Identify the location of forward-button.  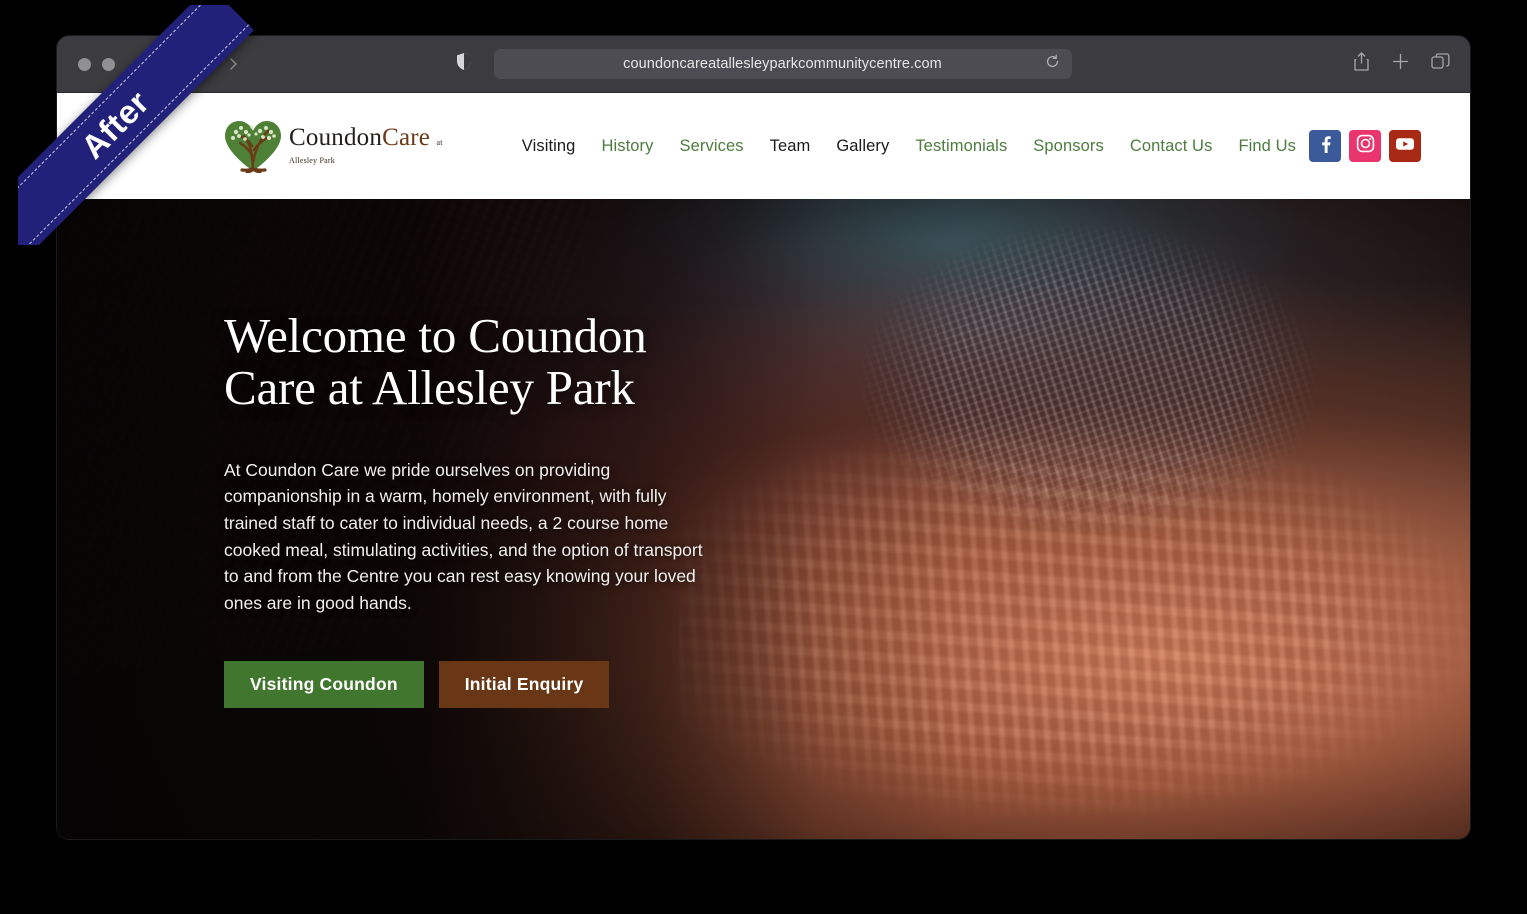
(233, 64).